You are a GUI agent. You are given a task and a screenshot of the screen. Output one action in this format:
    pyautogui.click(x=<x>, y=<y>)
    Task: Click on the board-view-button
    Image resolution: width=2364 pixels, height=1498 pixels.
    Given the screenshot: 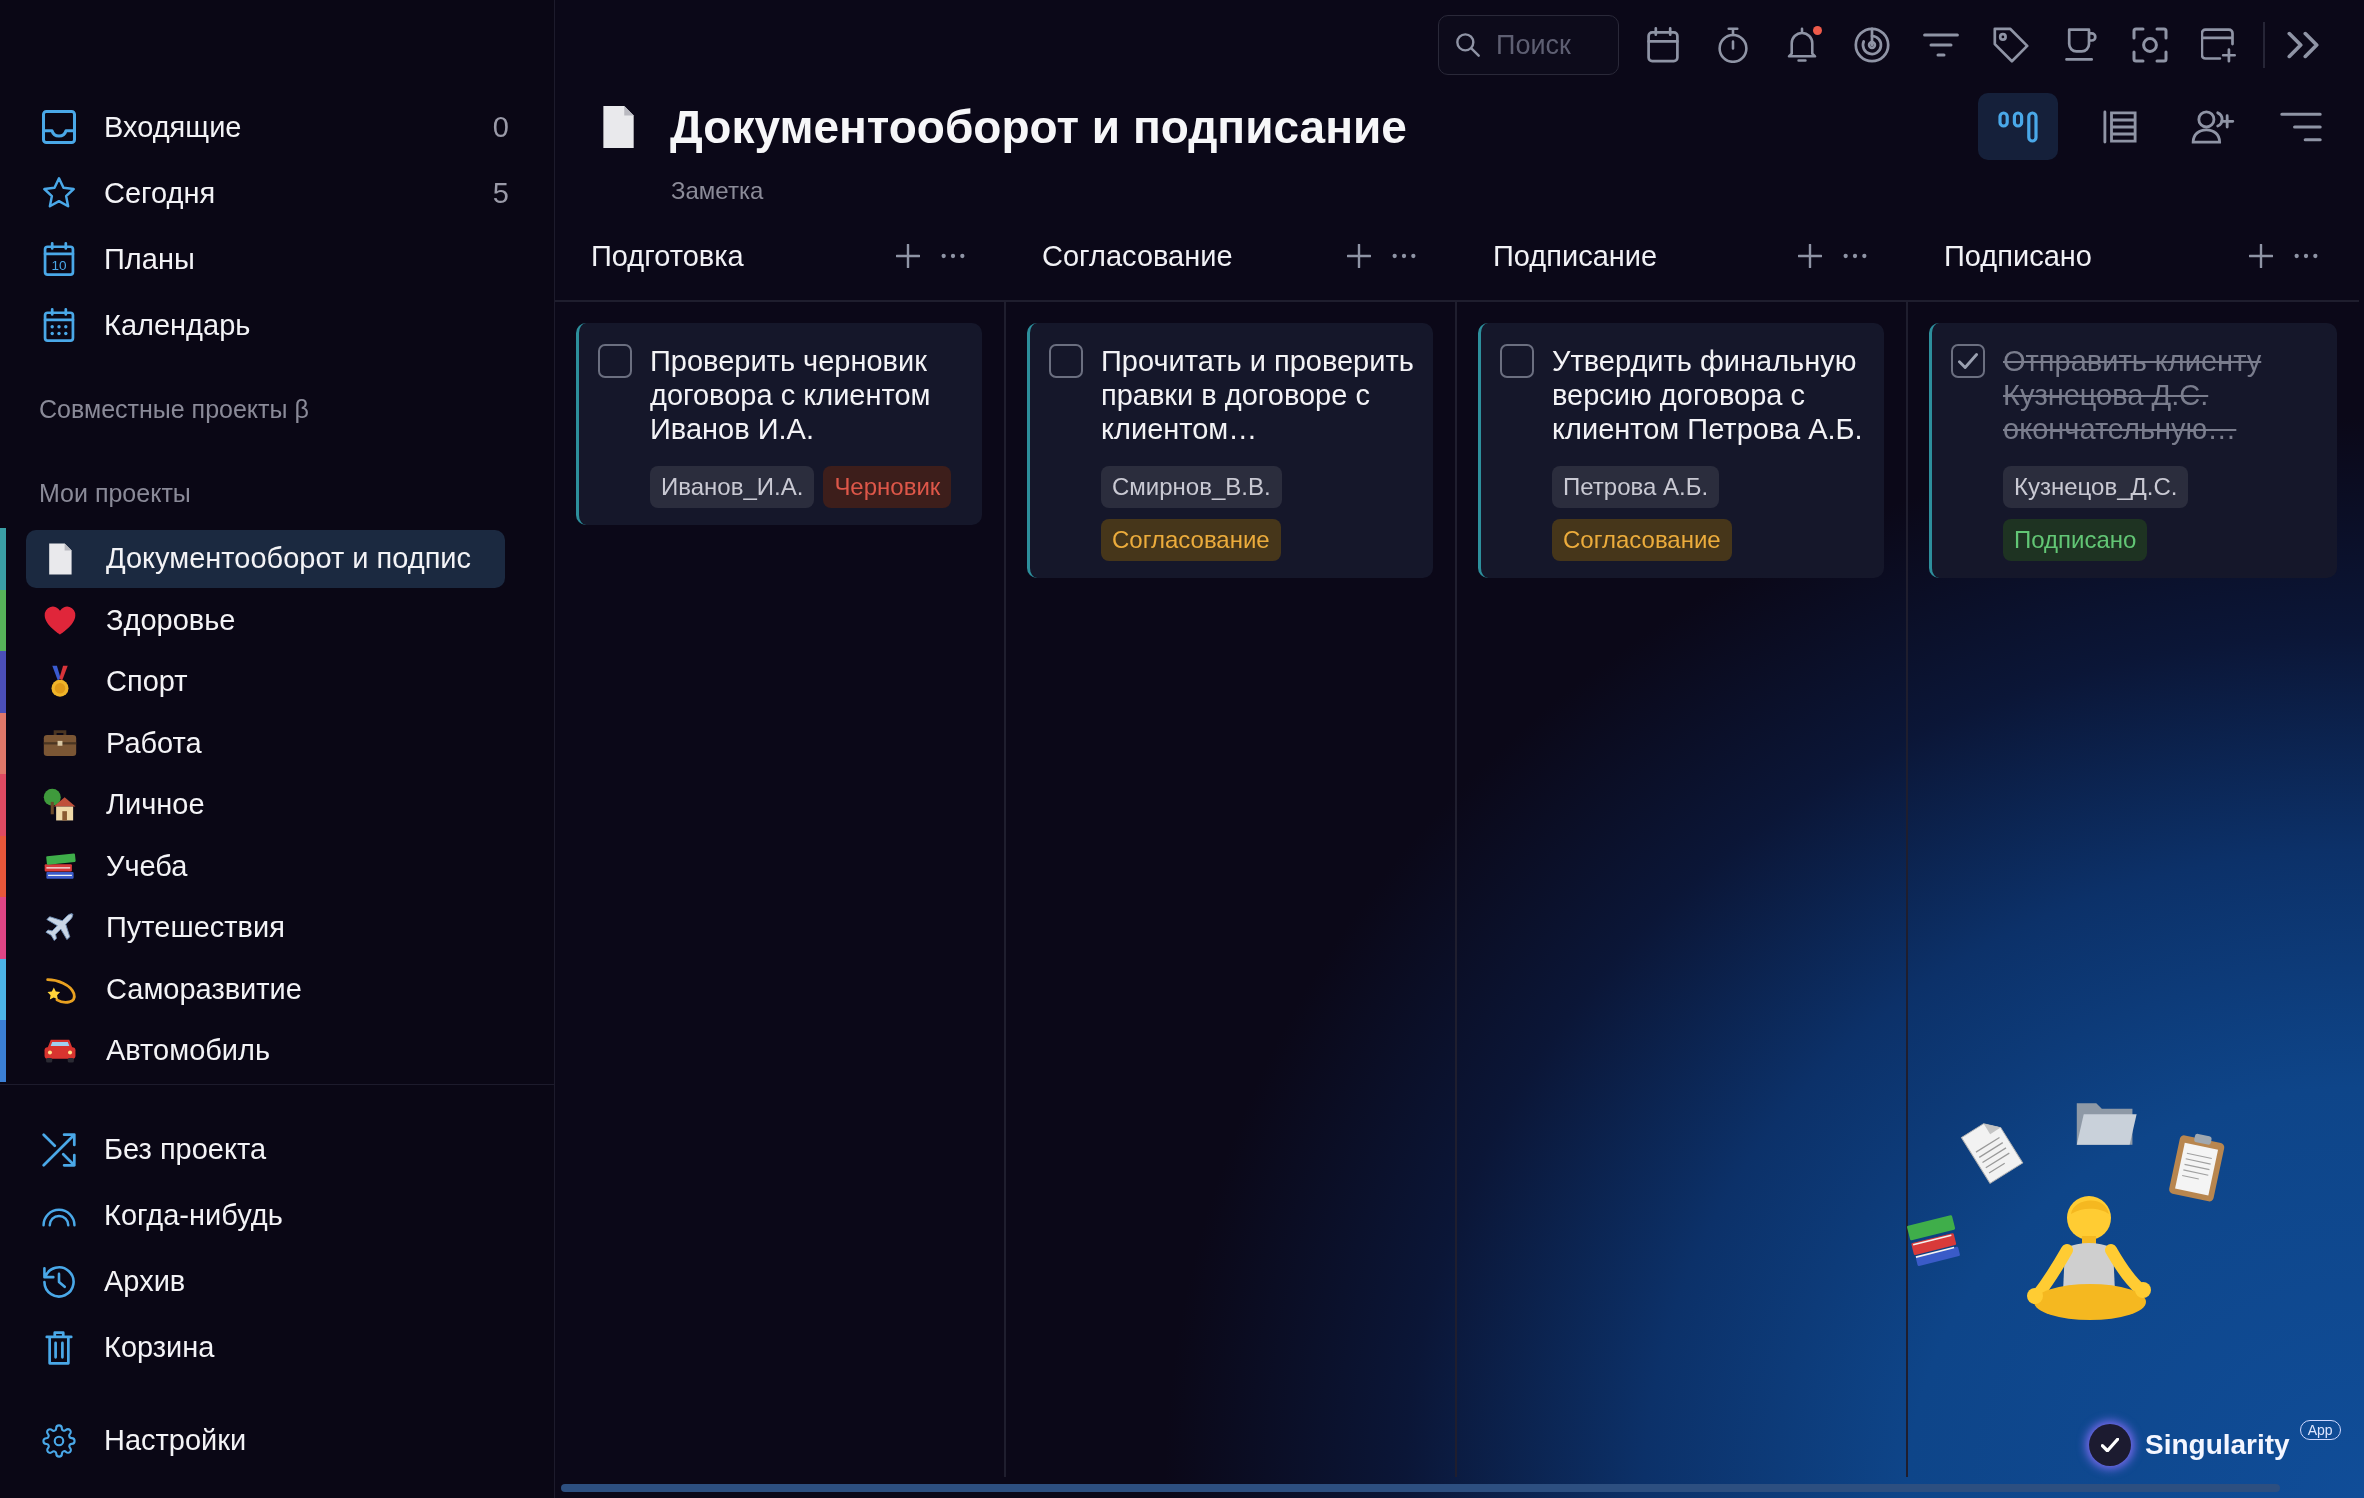 What is the action you would take?
    pyautogui.click(x=2018, y=126)
    